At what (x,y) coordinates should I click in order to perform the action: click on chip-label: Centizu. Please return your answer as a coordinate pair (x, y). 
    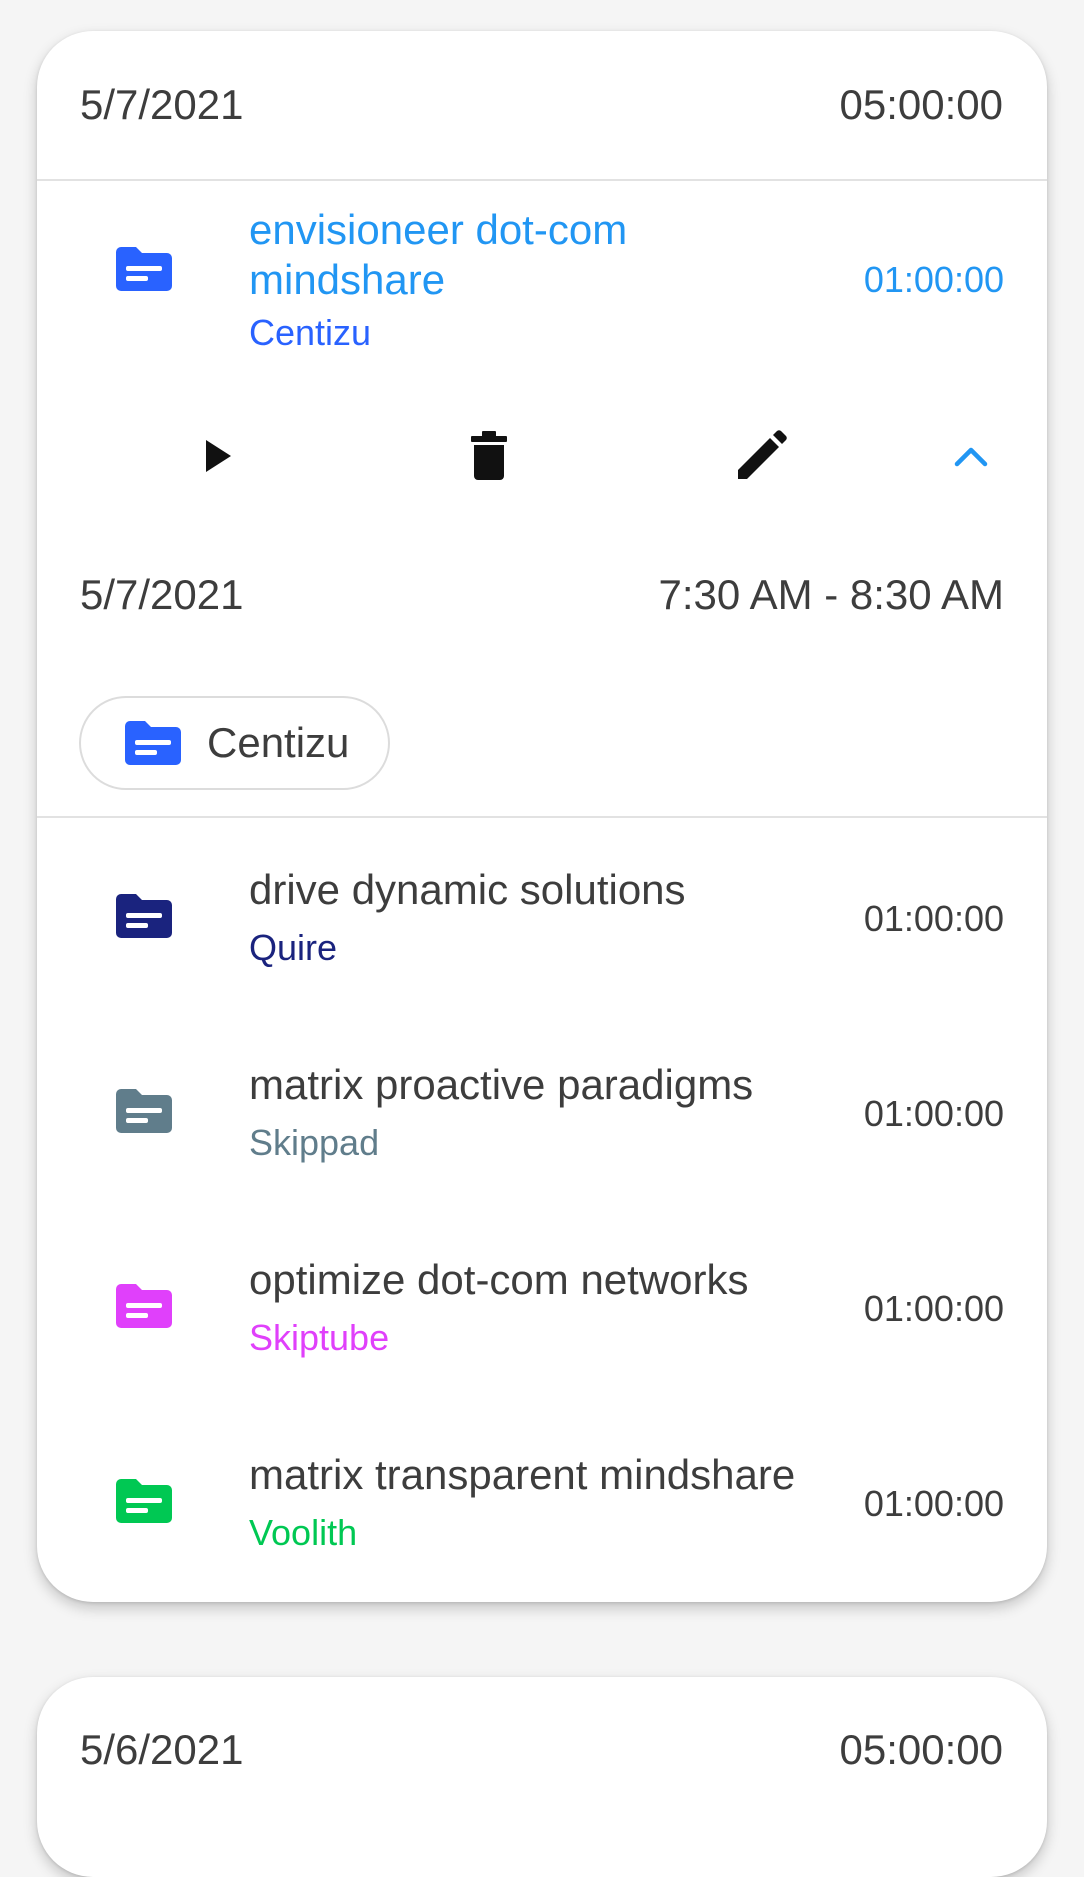
    Looking at the image, I should click on (278, 742).